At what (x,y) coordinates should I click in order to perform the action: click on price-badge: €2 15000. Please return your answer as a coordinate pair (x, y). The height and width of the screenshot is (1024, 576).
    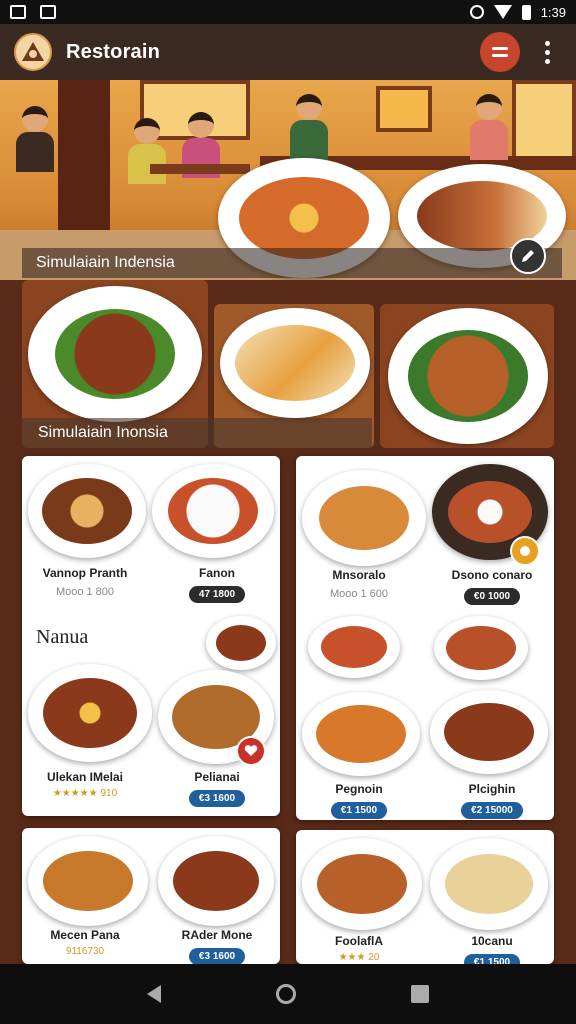
    Looking at the image, I should click on (492, 810).